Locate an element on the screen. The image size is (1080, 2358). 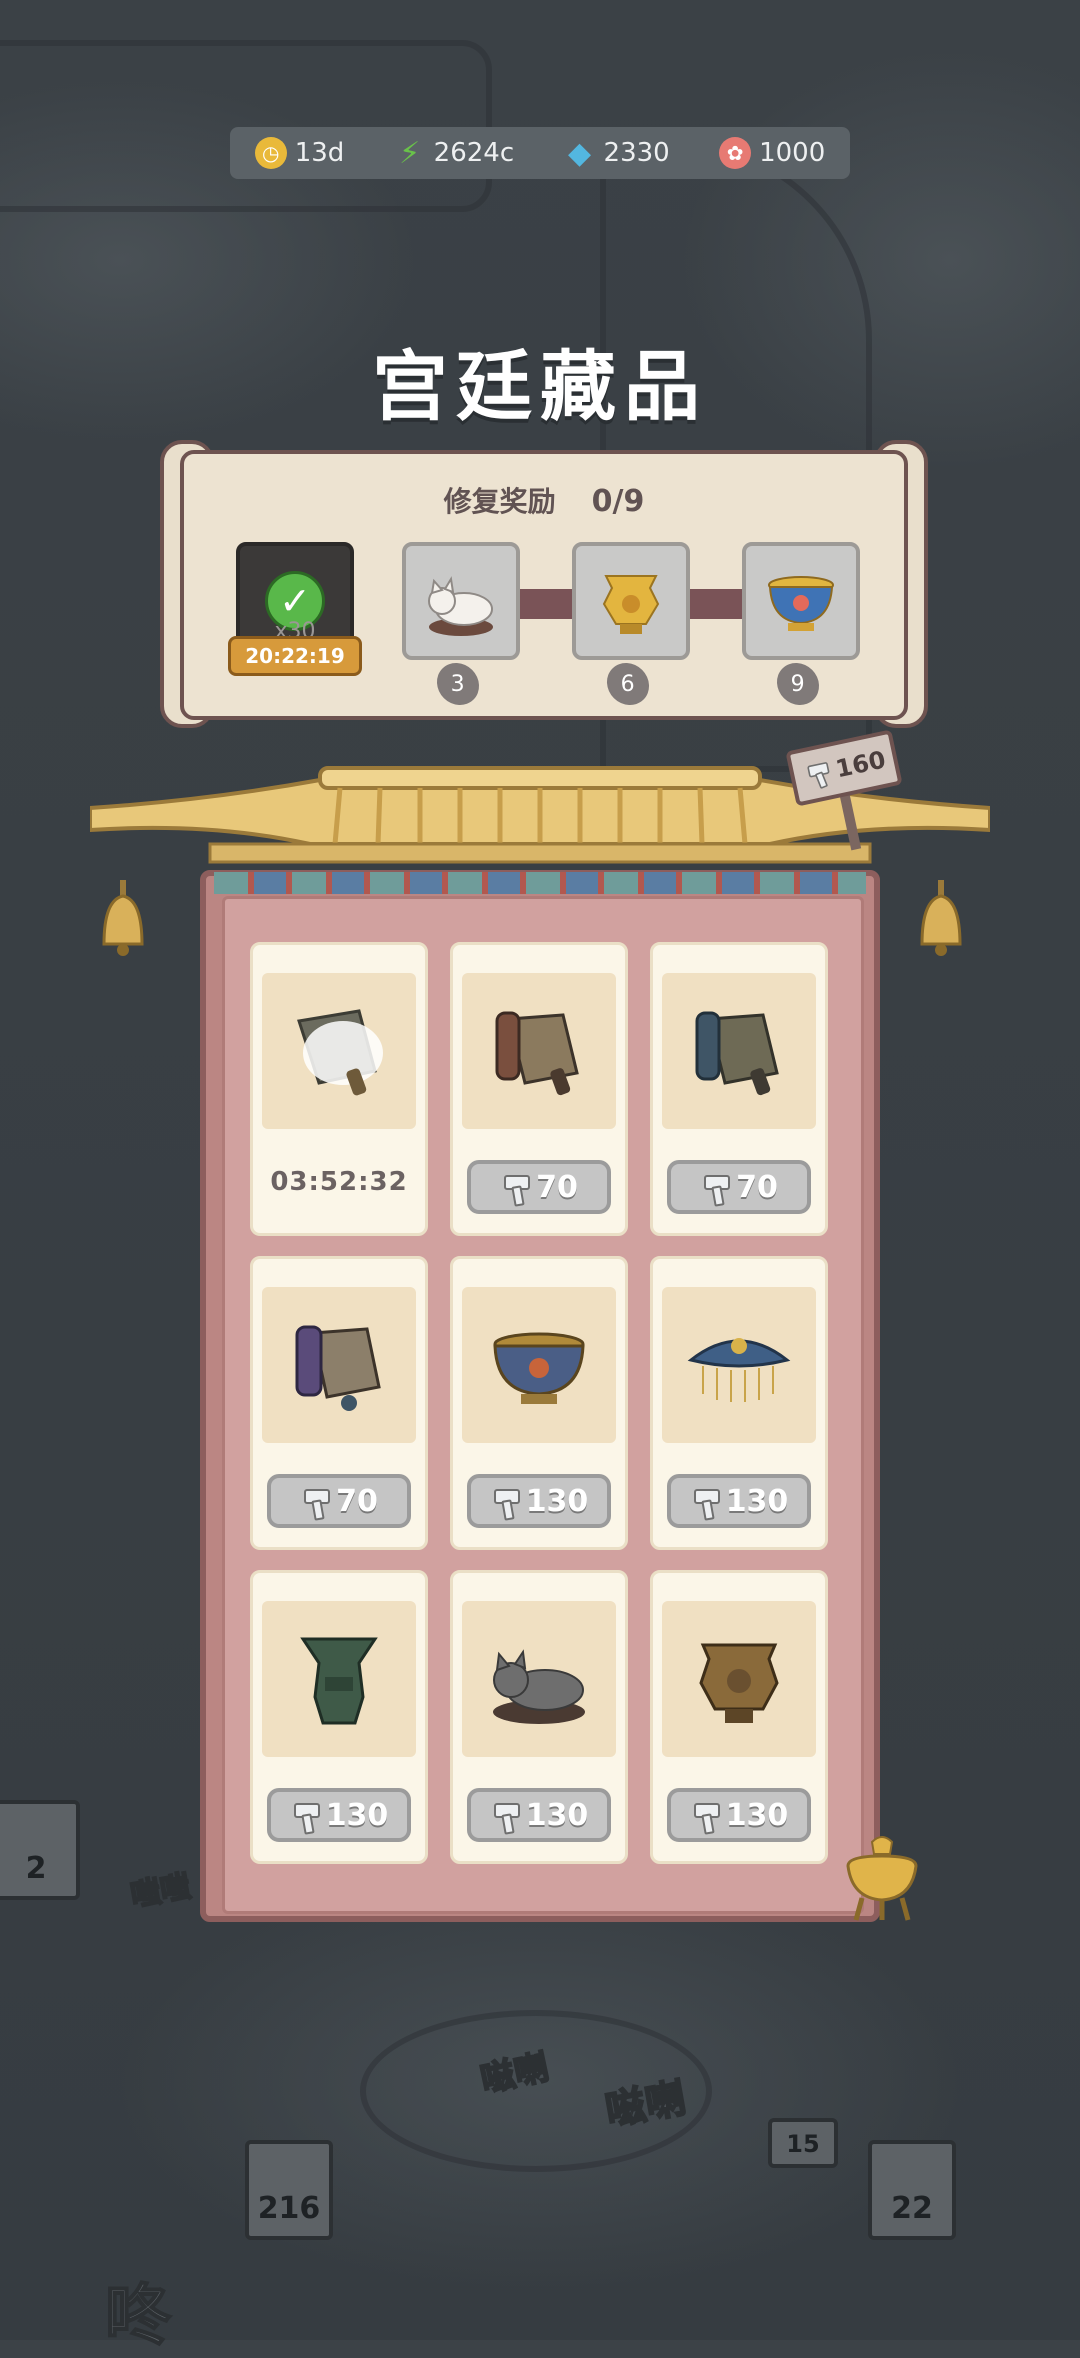
reward-scroll: 修复奖励 0/9 ✓ x30 20:22:19 3 6 9 is located at coordinates (544, 585).